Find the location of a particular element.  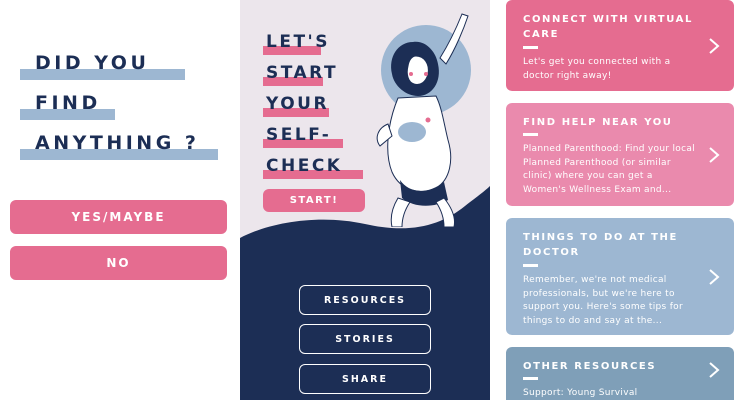

question-text: ANYTHING ? is located at coordinates (117, 143).